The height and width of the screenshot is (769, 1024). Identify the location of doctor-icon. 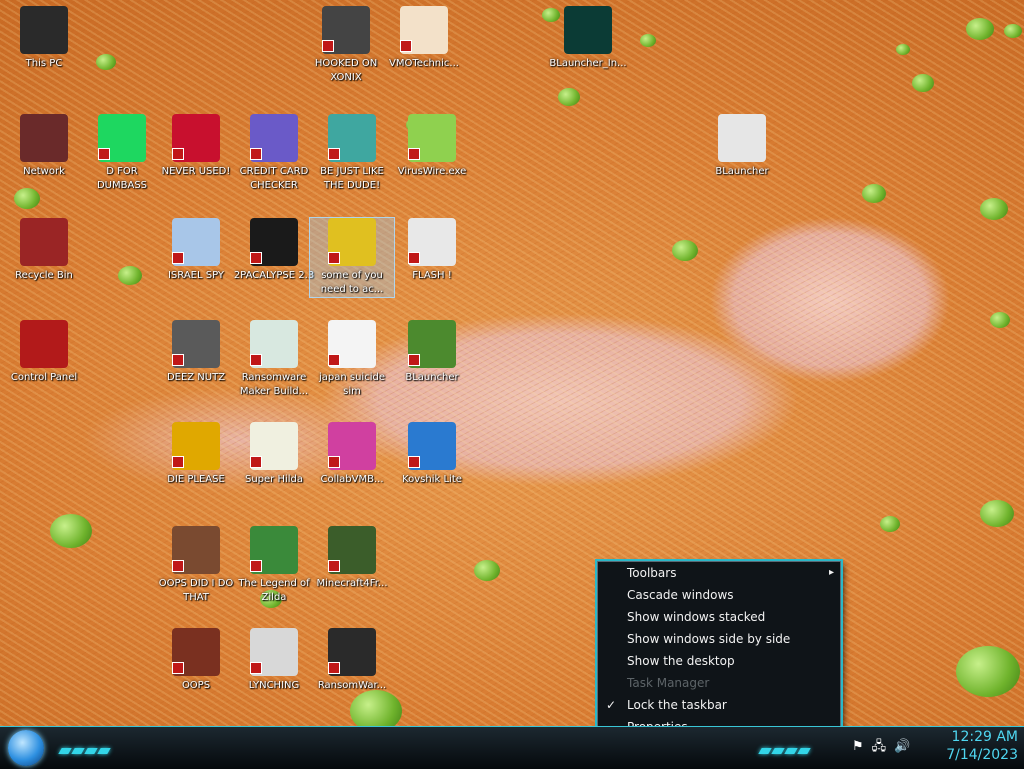
(424, 30).